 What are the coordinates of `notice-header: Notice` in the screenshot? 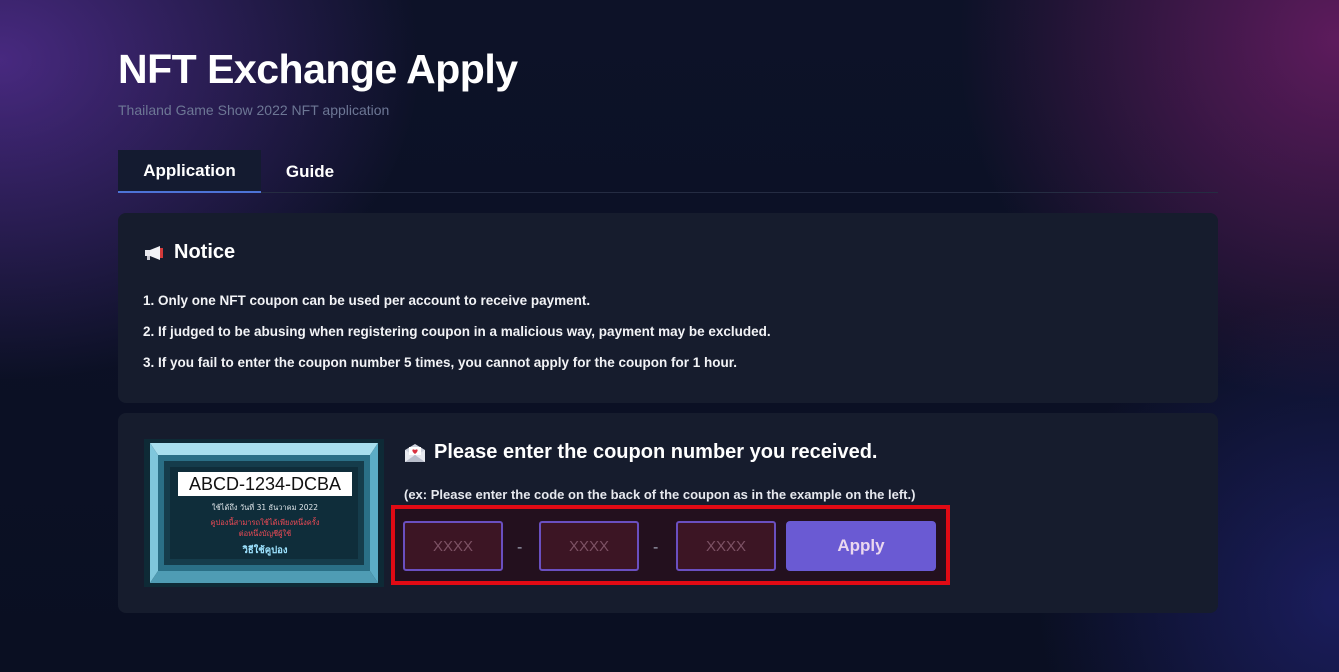 It's located at (189, 252).